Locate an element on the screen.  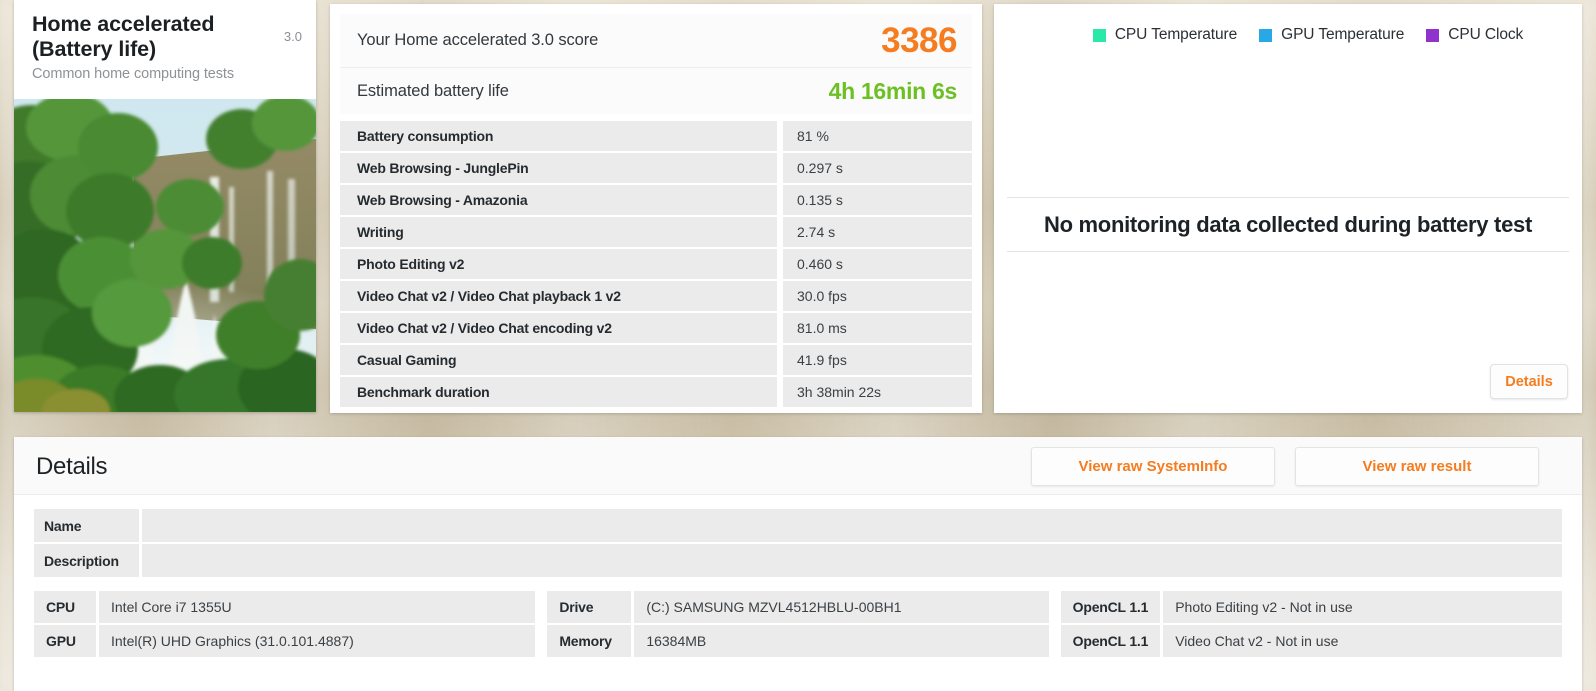
legend-item-cpu-clock: CPU Clock is located at coordinates (1474, 35).